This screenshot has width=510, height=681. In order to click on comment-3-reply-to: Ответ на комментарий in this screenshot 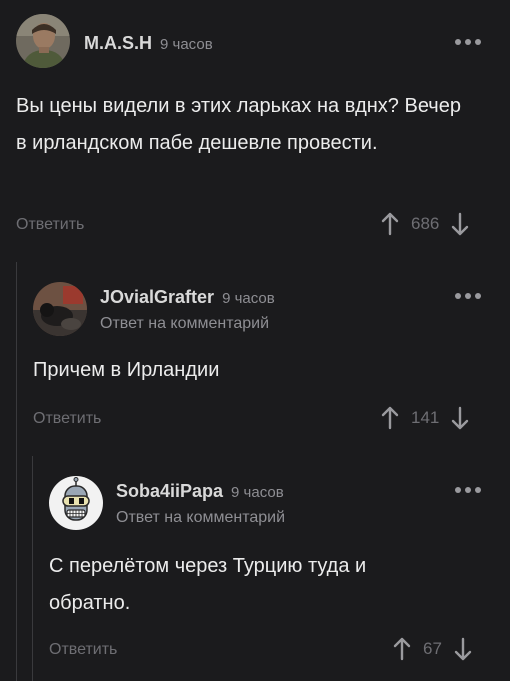, I will do `click(200, 518)`.